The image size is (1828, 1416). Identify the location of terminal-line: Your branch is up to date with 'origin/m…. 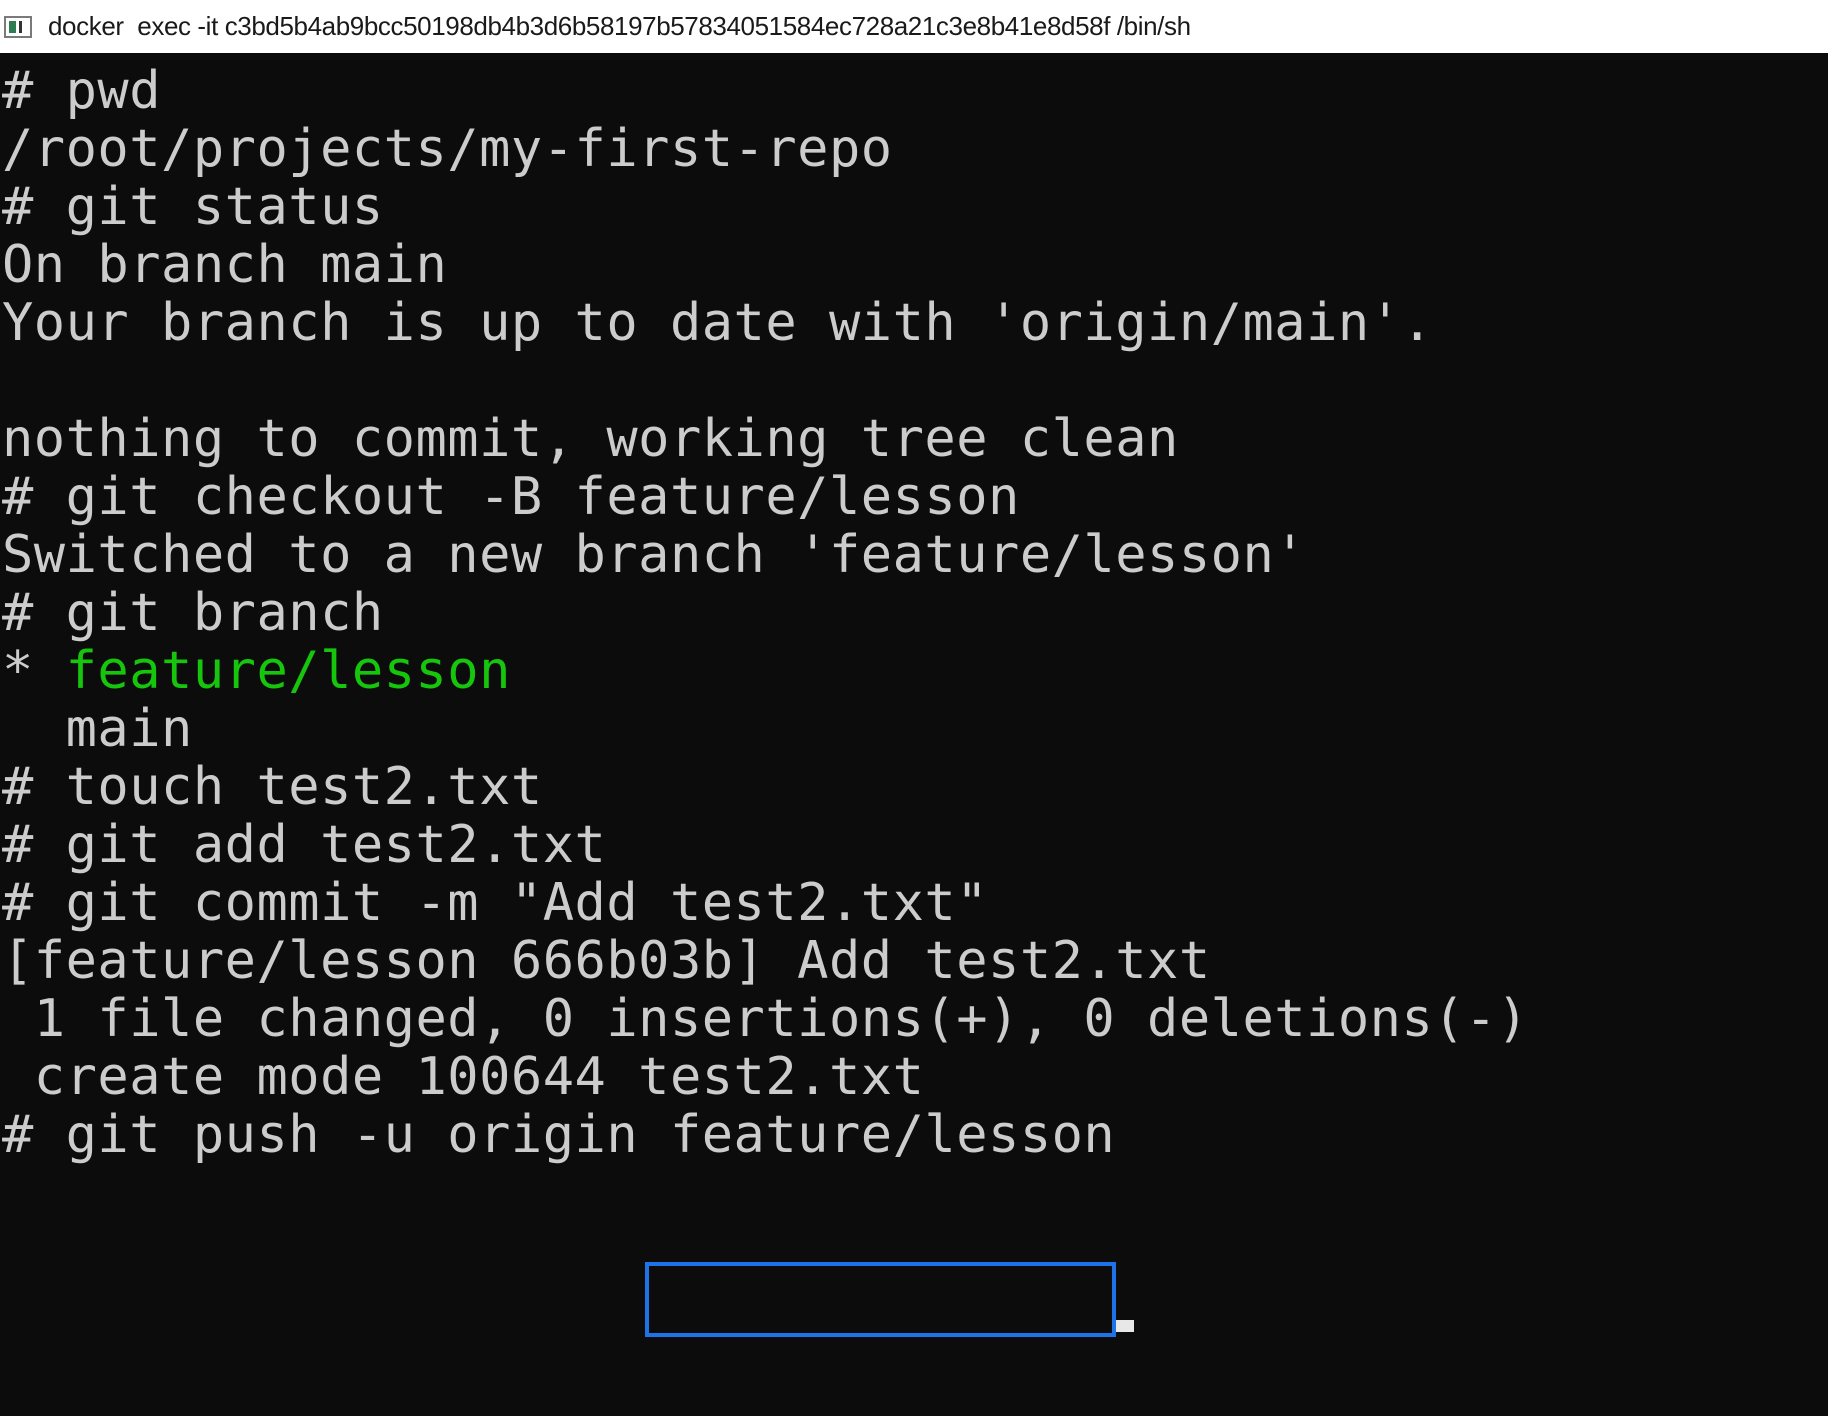
(718, 323).